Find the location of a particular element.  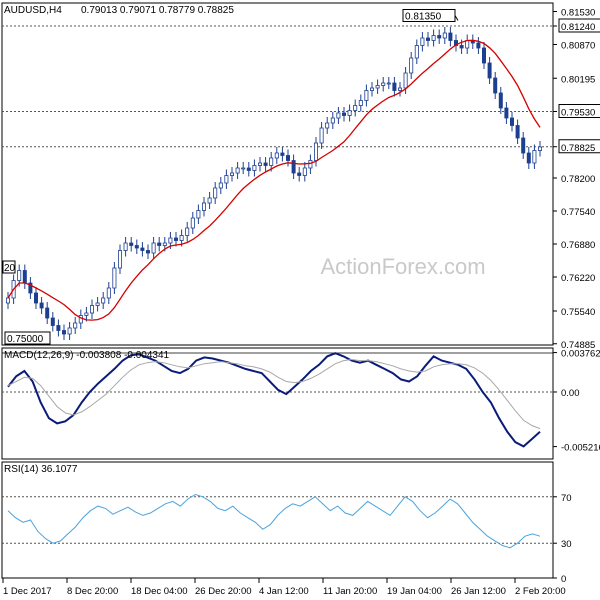

y-tick-label: 0.75540 is located at coordinates (578, 312).